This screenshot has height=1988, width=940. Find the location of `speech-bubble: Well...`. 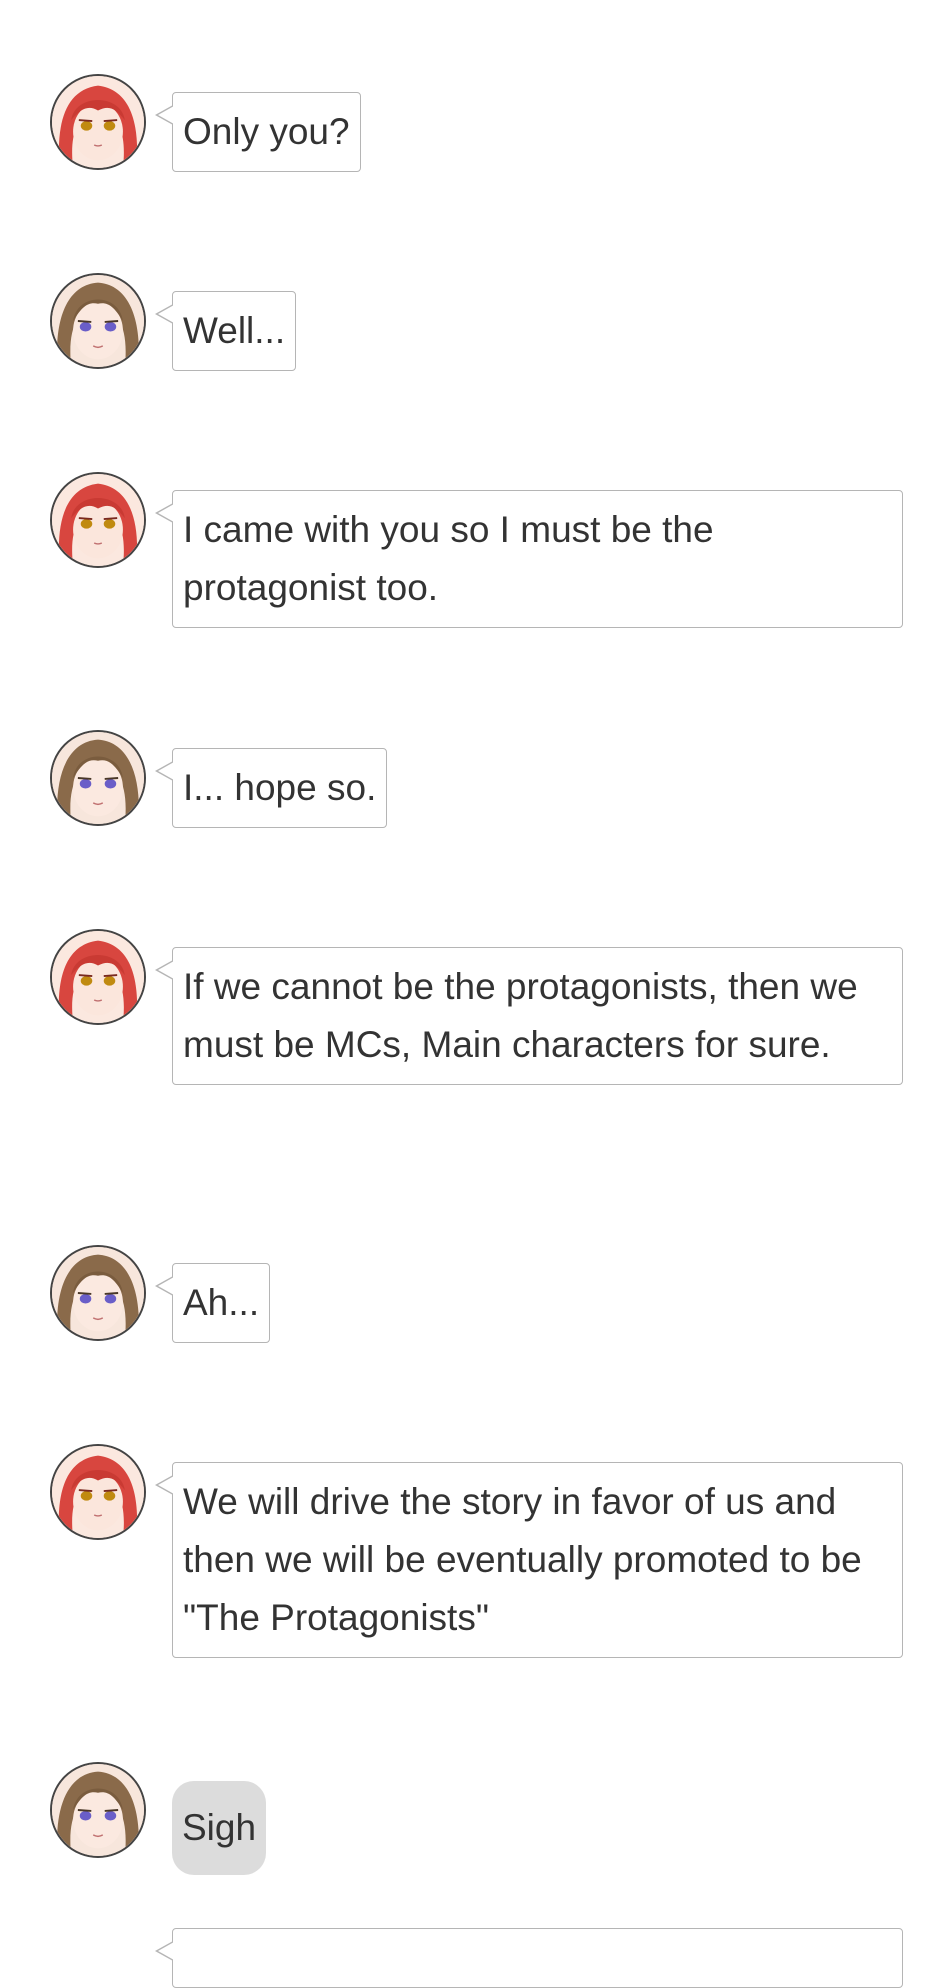

speech-bubble: Well... is located at coordinates (225, 331).